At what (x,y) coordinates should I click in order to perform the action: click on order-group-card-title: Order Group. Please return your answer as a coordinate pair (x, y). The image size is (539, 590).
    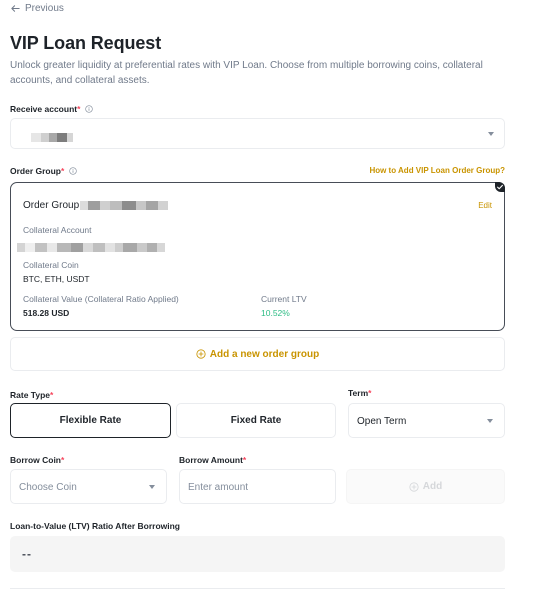
    Looking at the image, I should click on (96, 205).